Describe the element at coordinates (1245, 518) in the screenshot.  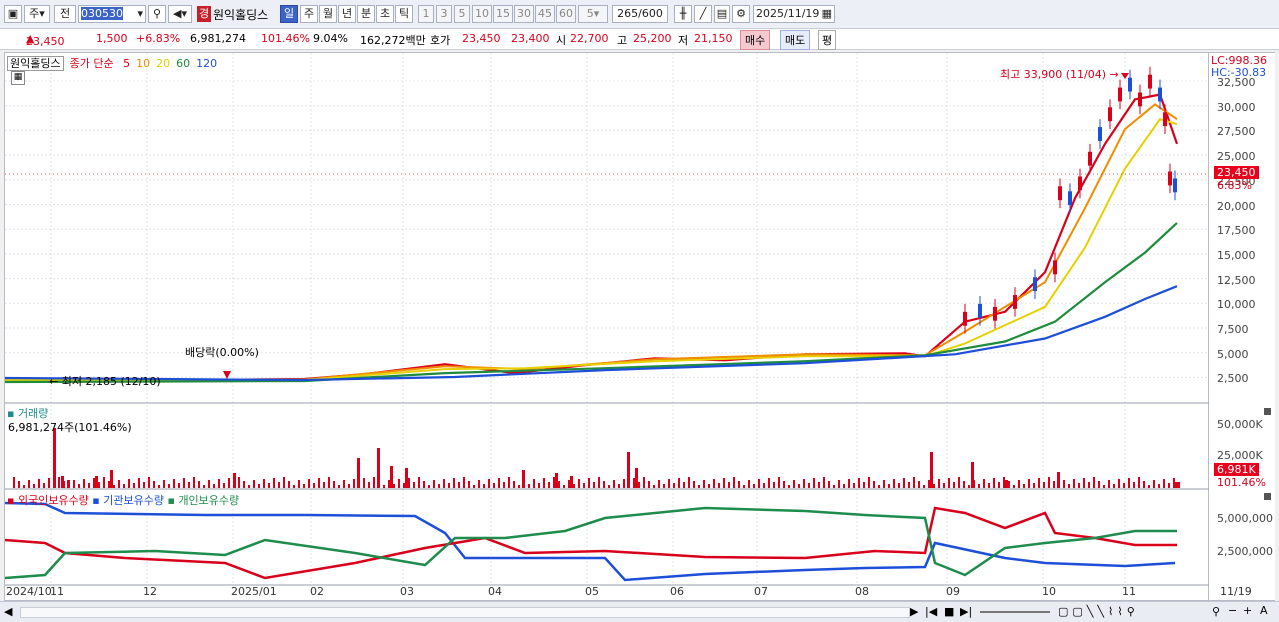
I see `holdings-tick-5000000: 5,000,000` at that location.